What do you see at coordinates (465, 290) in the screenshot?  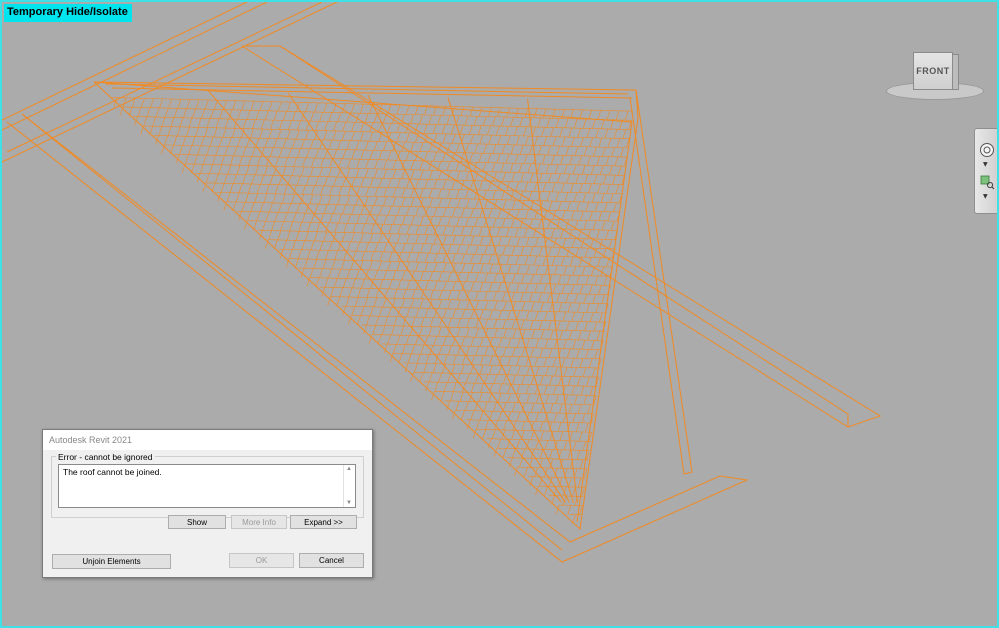 I see `roof-tile-course` at bounding box center [465, 290].